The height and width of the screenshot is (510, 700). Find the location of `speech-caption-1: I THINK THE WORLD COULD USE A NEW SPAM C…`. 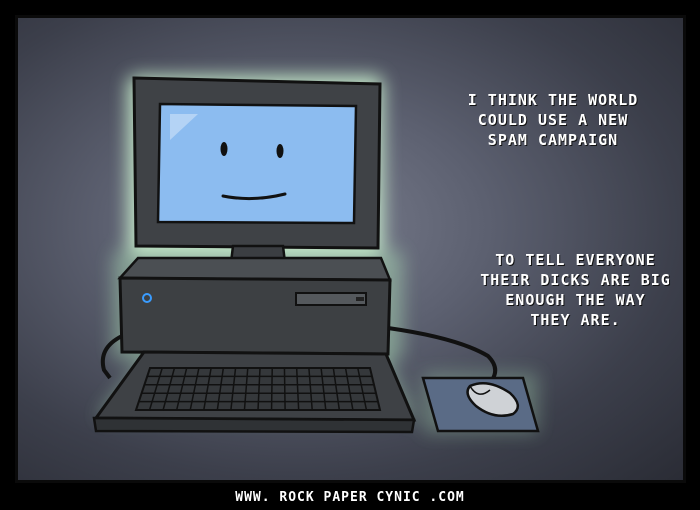

speech-caption-1: I THINK THE WORLD COULD USE A NEW SPAM C… is located at coordinates (553, 120).